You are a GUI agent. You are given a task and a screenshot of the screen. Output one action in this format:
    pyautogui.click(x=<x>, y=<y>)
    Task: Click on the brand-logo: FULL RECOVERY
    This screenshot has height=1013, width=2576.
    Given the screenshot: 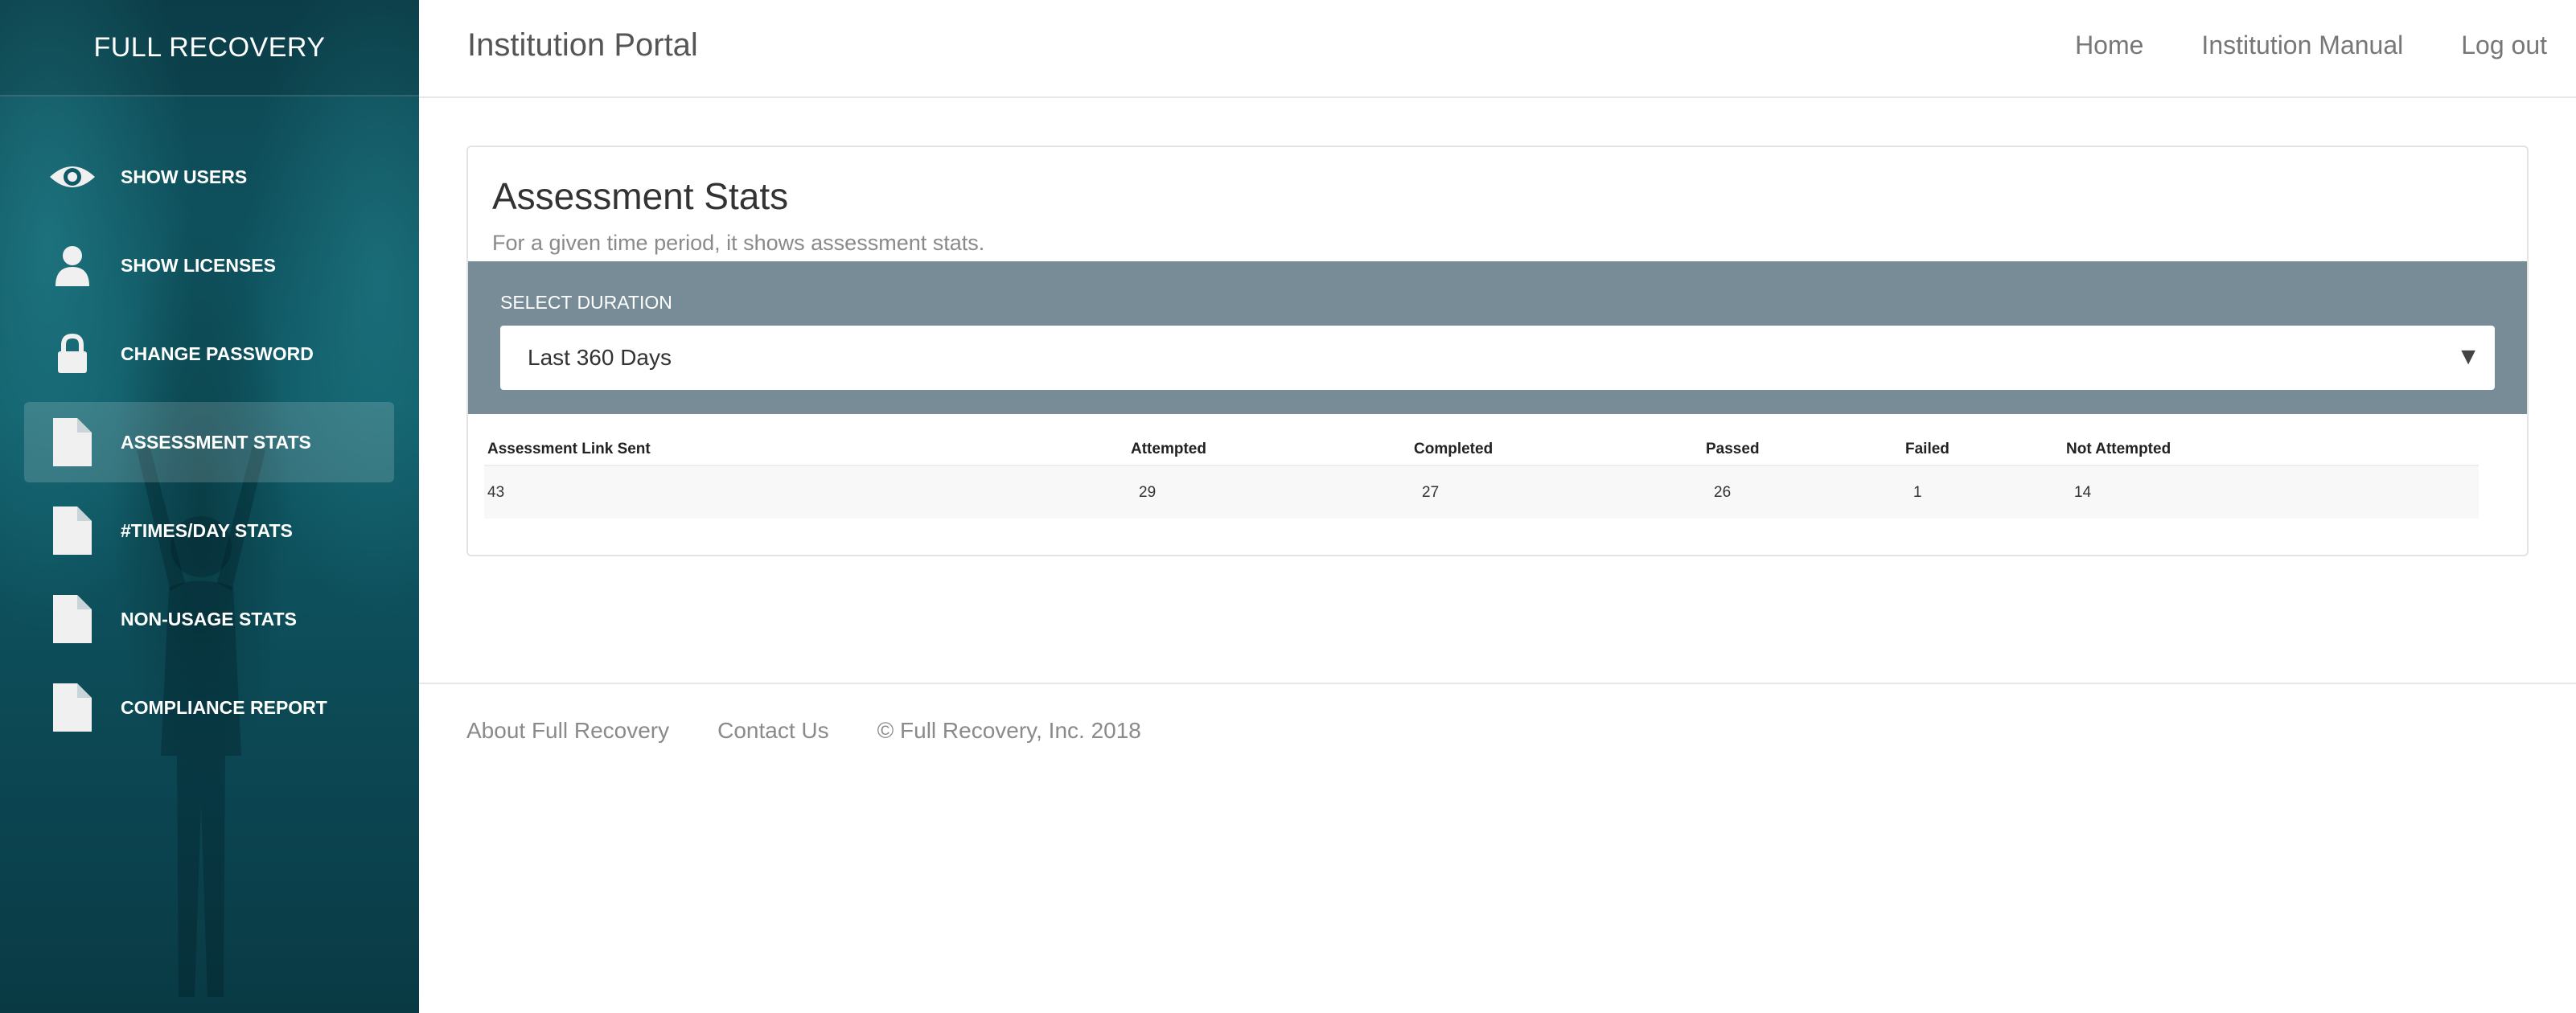 What is the action you would take?
    pyautogui.click(x=209, y=48)
    